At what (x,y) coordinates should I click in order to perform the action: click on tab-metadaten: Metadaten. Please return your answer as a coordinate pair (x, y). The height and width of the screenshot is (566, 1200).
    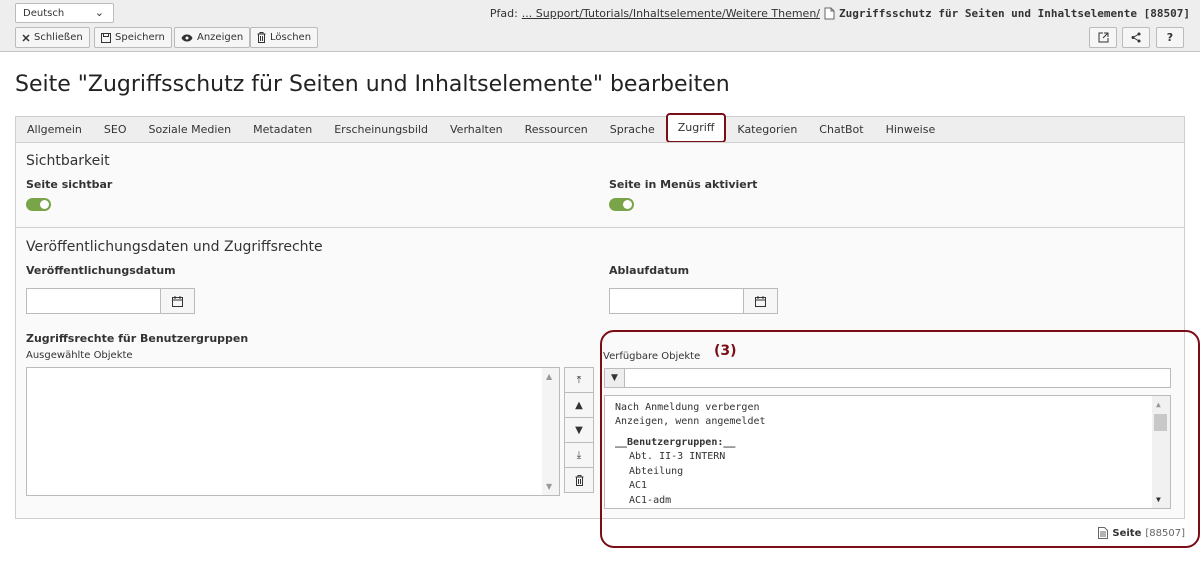
    Looking at the image, I should click on (282, 130).